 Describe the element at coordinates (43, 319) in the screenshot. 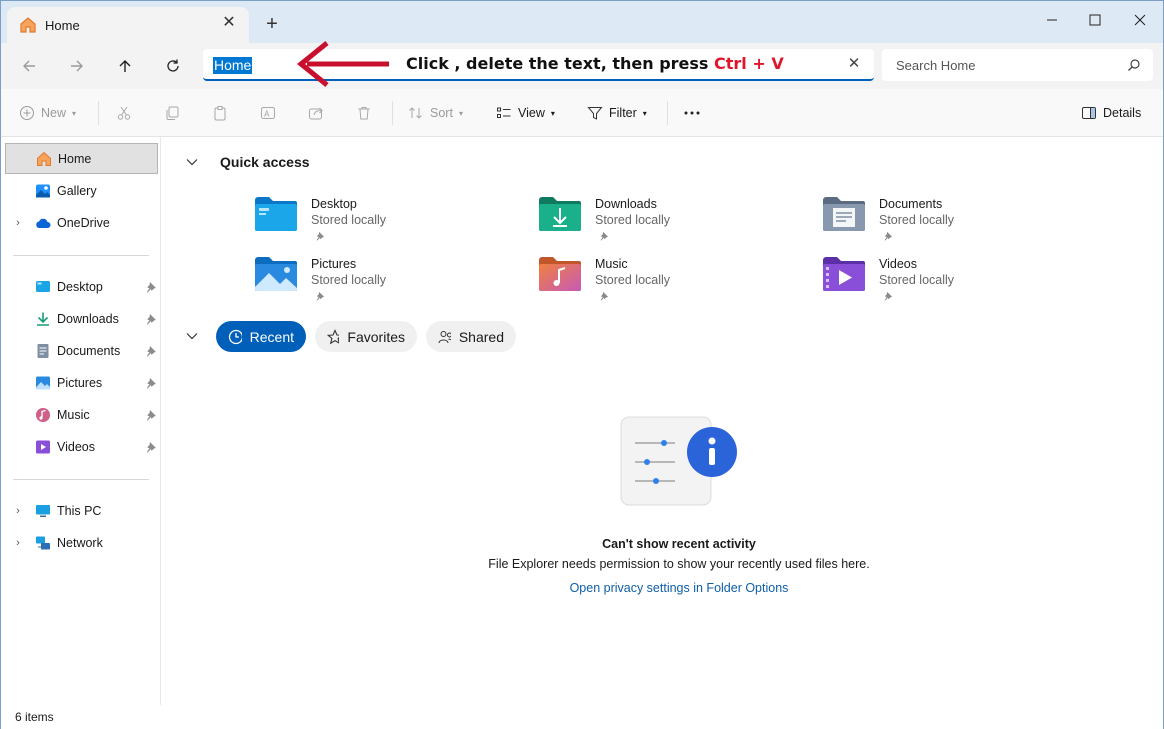

I see `download-icon` at that location.